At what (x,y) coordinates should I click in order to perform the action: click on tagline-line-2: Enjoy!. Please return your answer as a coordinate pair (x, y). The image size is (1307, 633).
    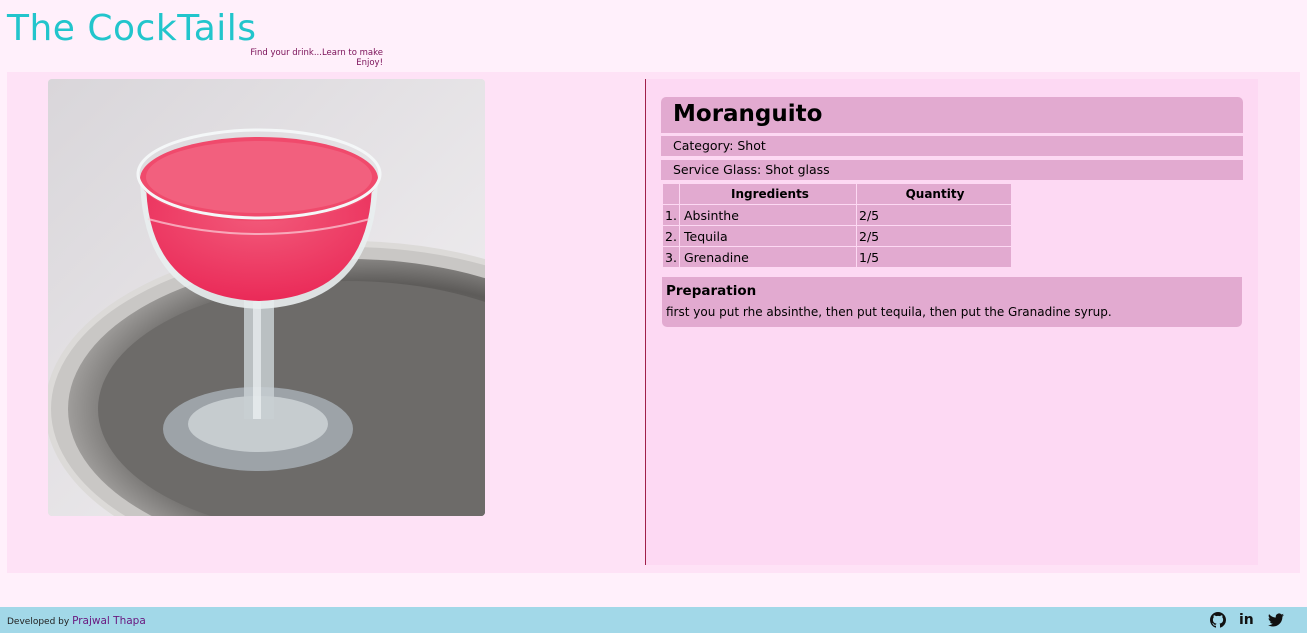
    Looking at the image, I should click on (369, 63).